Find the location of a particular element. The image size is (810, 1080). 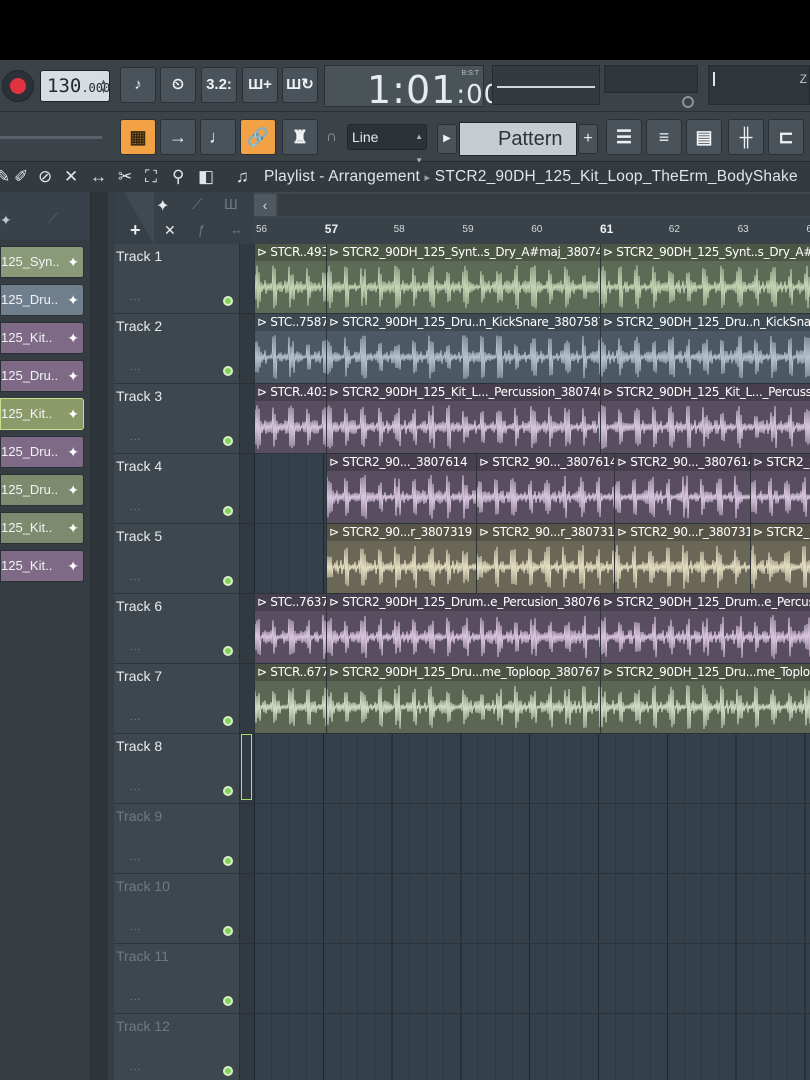

timeline-overview: ‹ is located at coordinates (532, 205).